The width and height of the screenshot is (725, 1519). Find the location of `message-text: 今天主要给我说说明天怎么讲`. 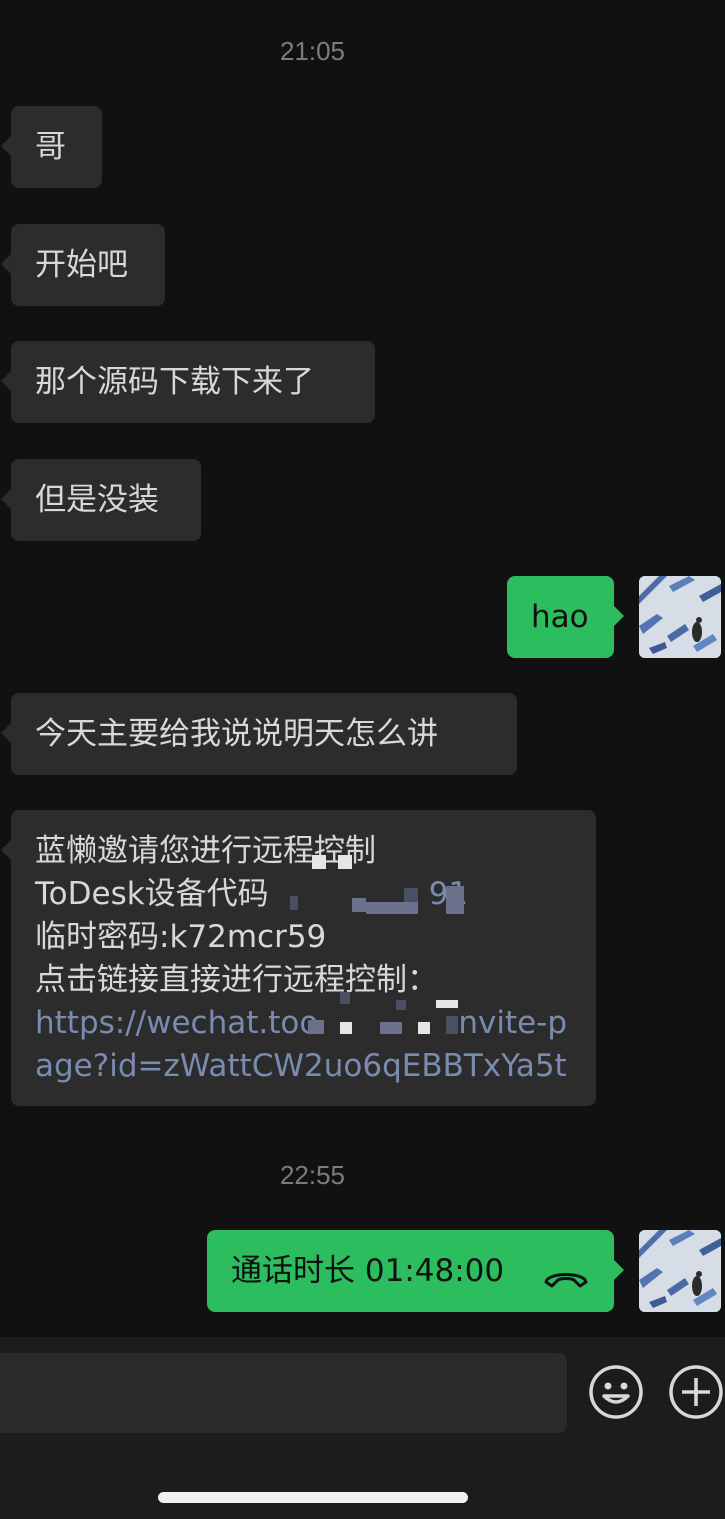

message-text: 今天主要给我说说明天怎么讲 is located at coordinates (236, 734).